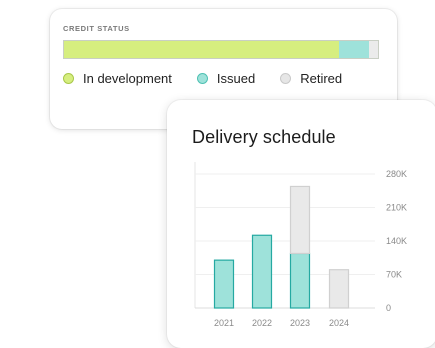 Image resolution: width=435 pixels, height=348 pixels. I want to click on x-tick-label: 2021, so click(224, 323).